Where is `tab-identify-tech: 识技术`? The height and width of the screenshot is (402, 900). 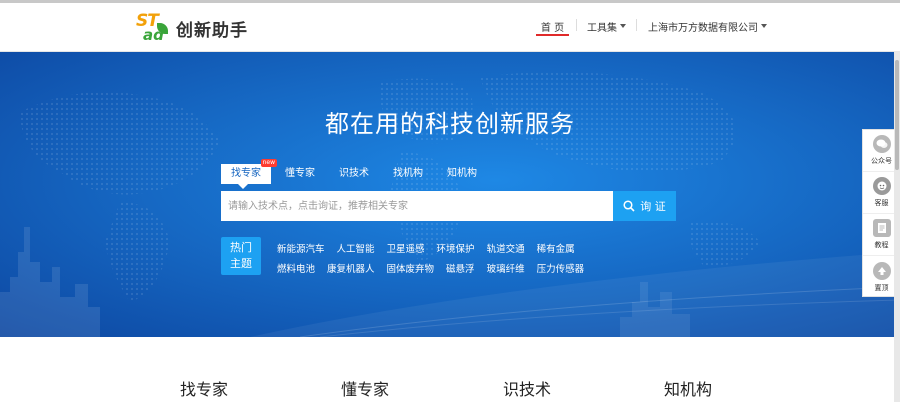 tab-identify-tech: 识技术 is located at coordinates (354, 174).